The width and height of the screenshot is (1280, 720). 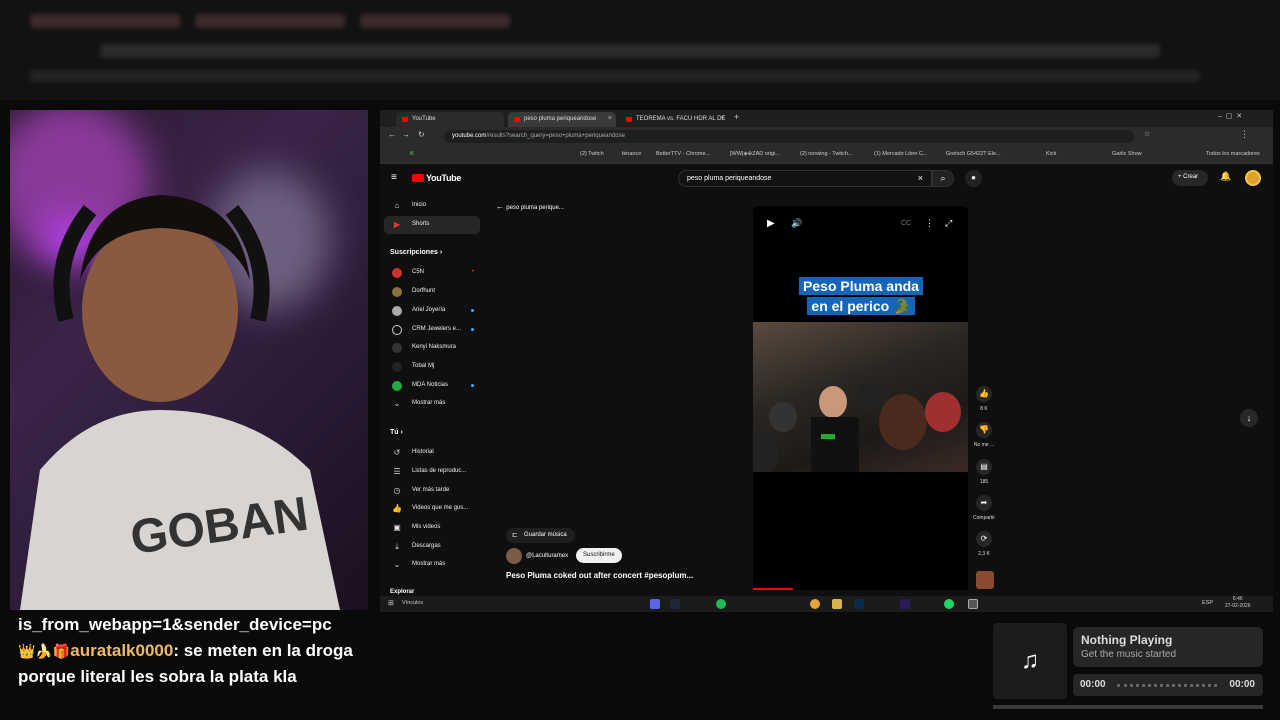 What do you see at coordinates (655, 604) in the screenshot?
I see `discord-icon` at bounding box center [655, 604].